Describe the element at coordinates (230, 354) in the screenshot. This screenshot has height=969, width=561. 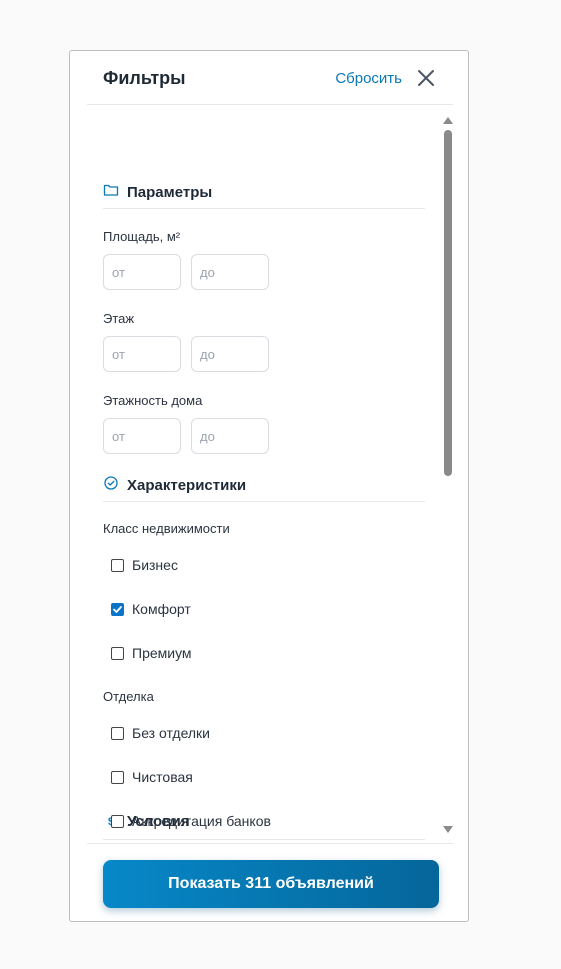
I see `floor-to-input: до` at that location.